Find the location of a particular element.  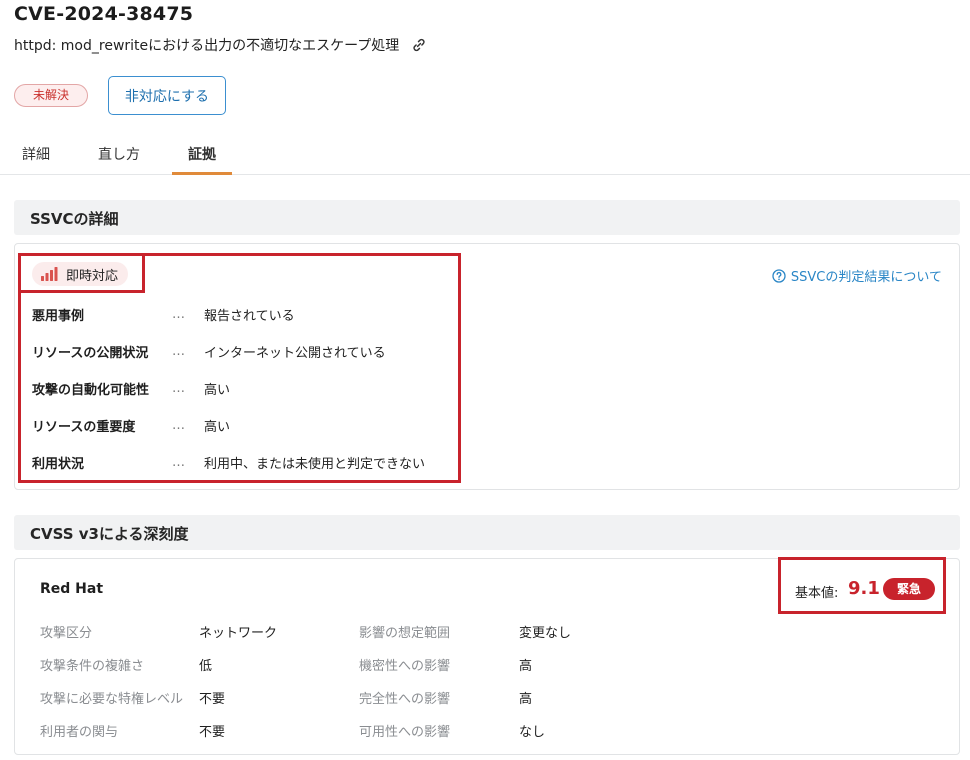

cvss-section-title: CVSS v3による深刻度 is located at coordinates (109, 534).